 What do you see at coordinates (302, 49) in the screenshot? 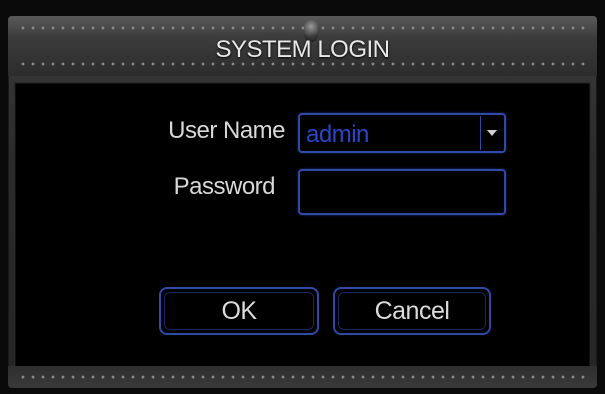
I see `dialog-title: SYSTEM LOGIN` at bounding box center [302, 49].